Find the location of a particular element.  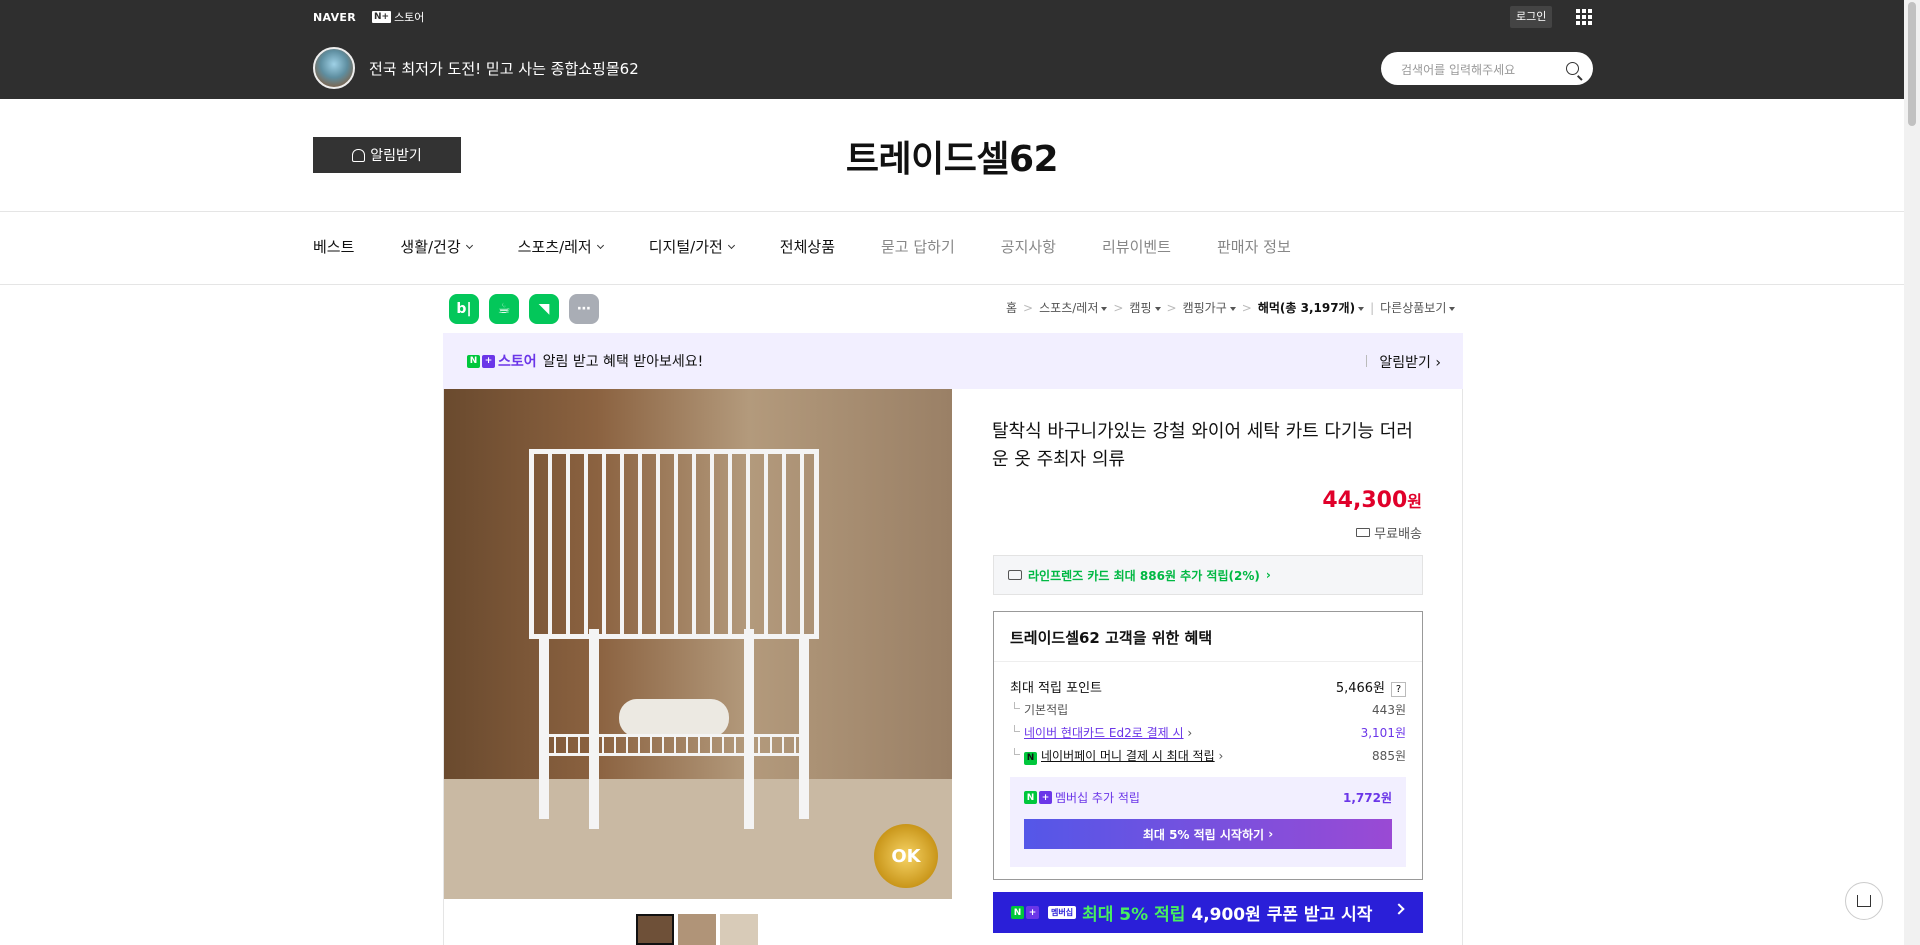

global-nav: NAVER N+ 스토어 is located at coordinates (369, 17).